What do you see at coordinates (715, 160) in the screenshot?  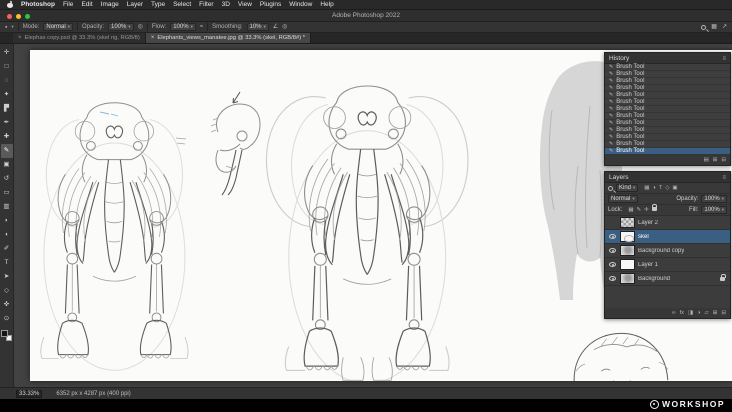 I see `create-snapshot-icon` at bounding box center [715, 160].